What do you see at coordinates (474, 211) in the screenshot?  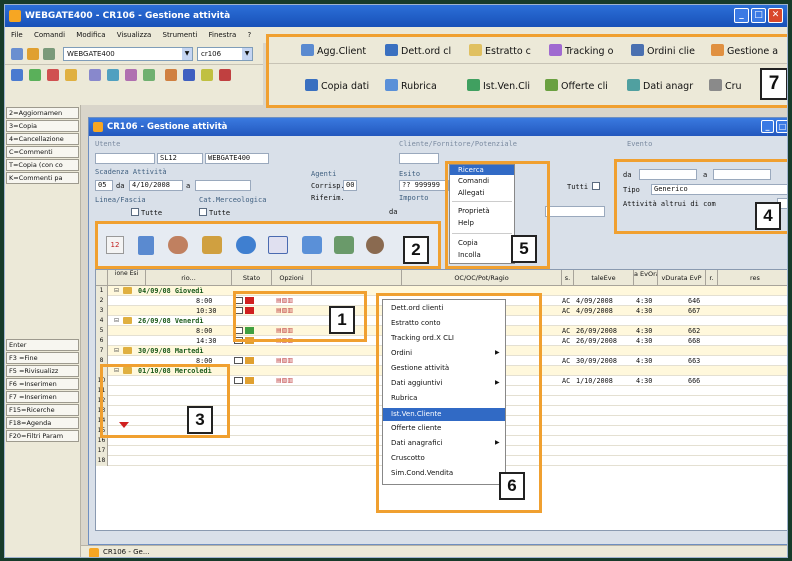 I see `menu-item-proprieta: Proprietà` at bounding box center [474, 211].